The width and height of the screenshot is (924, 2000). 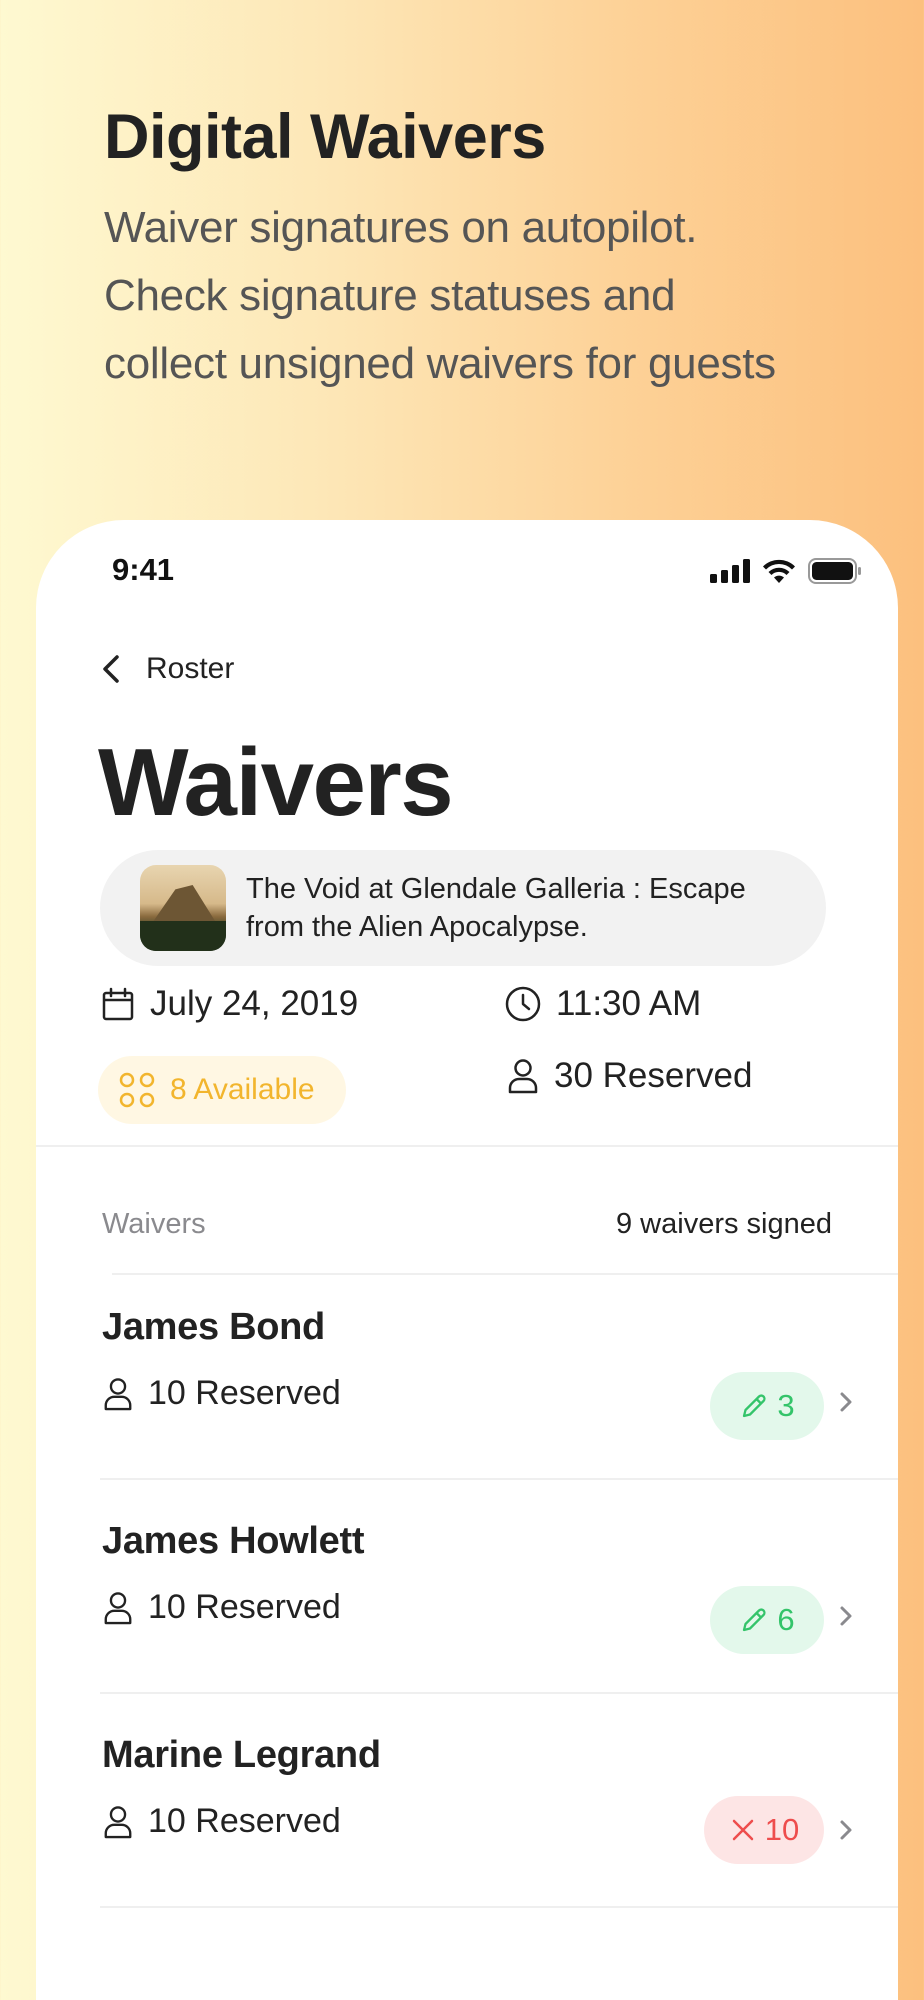 I want to click on hero-subtitle-line: Waiver signatures on autopilot., so click(x=401, y=227).